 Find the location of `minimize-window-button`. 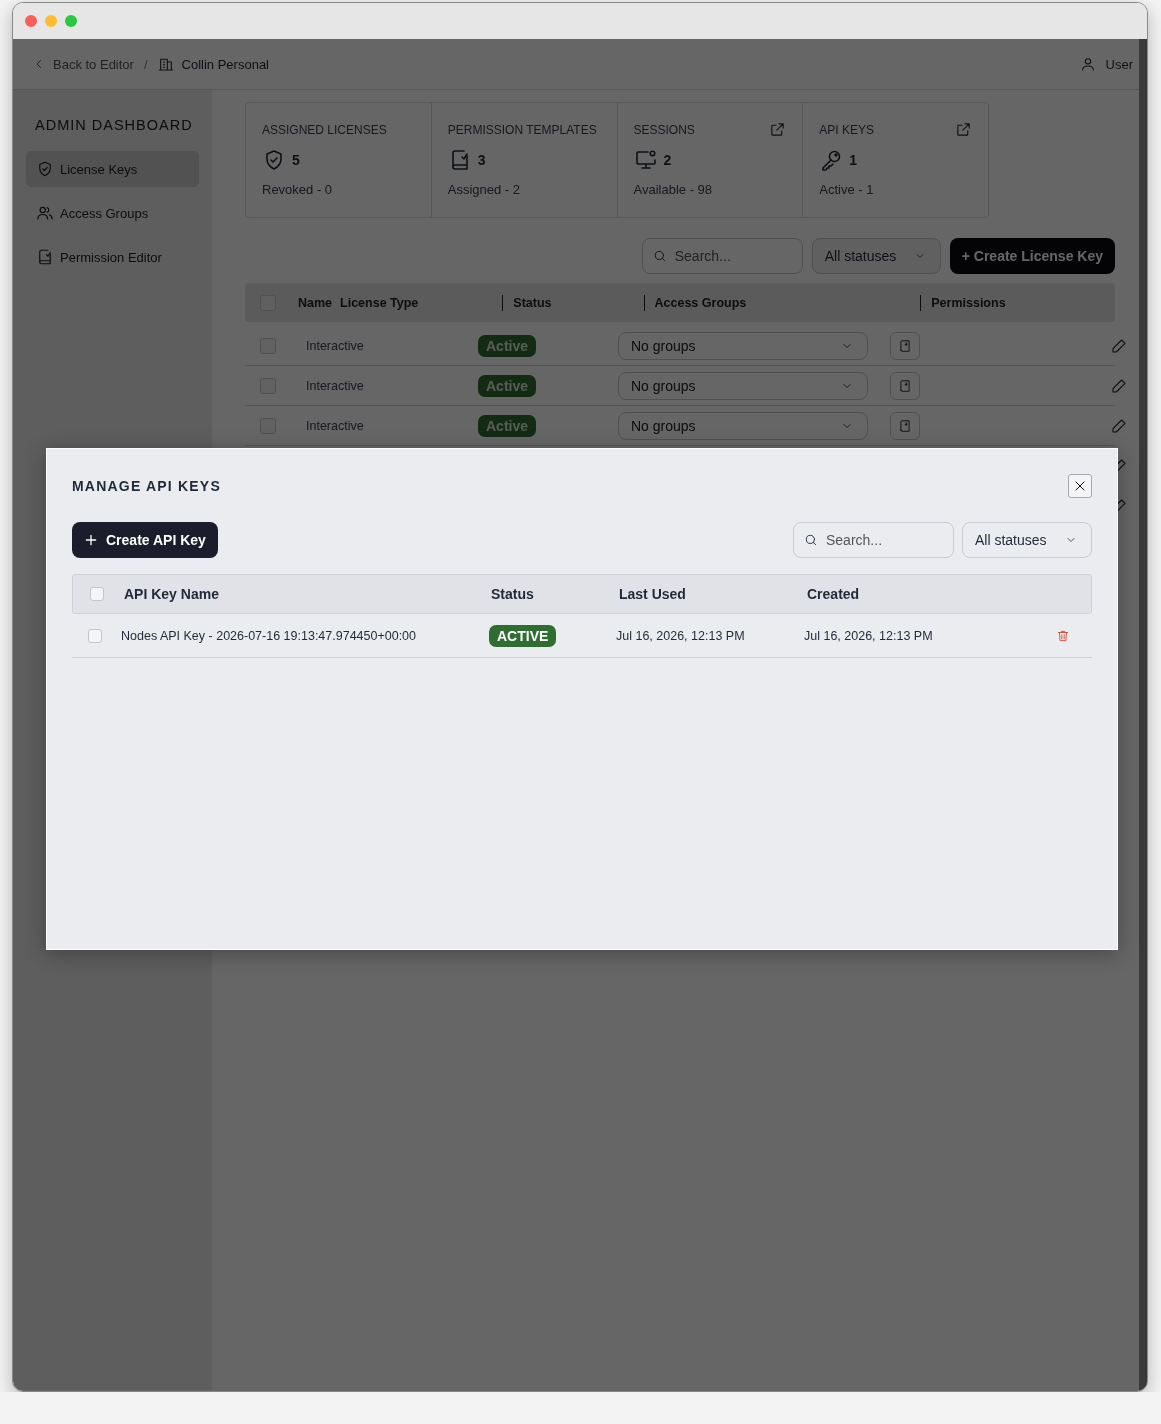

minimize-window-button is located at coordinates (51, 21).